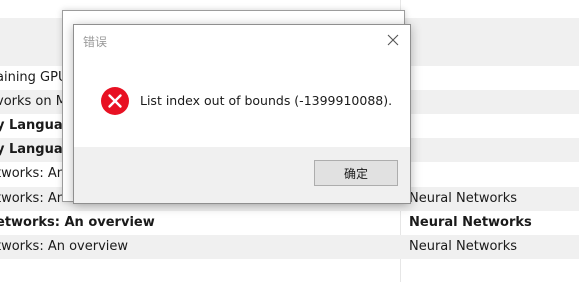 Image resolution: width=579 pixels, height=283 pixels. I want to click on close-button, so click(393, 40).